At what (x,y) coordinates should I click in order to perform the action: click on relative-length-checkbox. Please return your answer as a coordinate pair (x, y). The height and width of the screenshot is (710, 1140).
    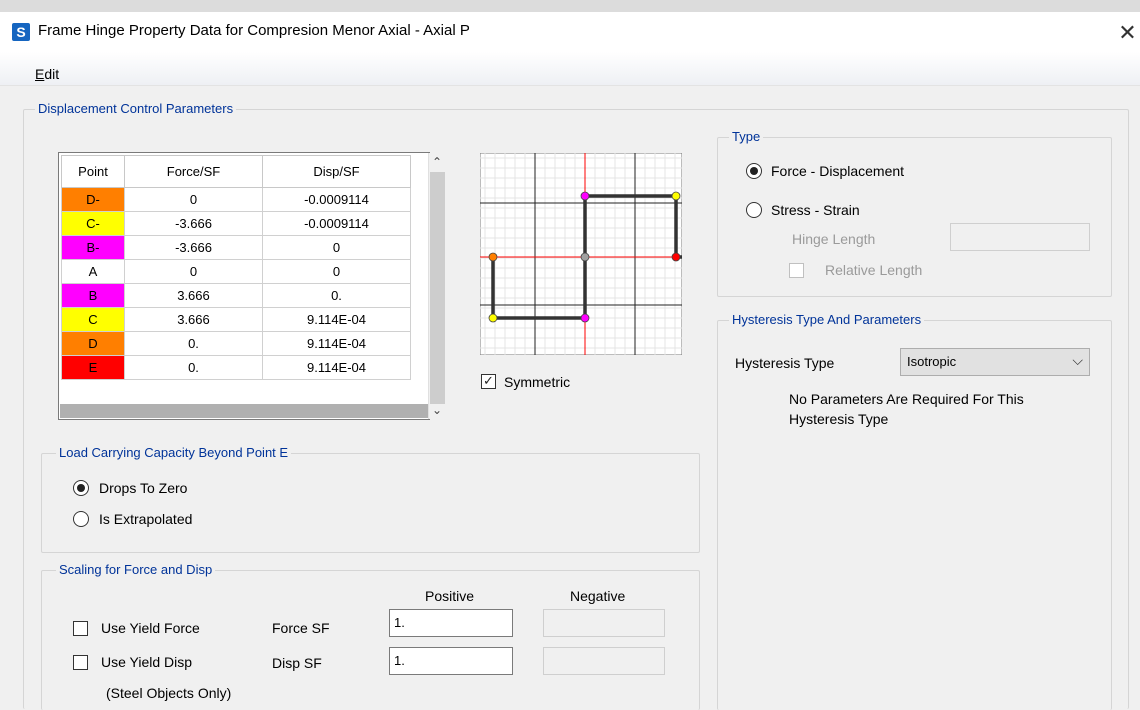
    Looking at the image, I should click on (796, 270).